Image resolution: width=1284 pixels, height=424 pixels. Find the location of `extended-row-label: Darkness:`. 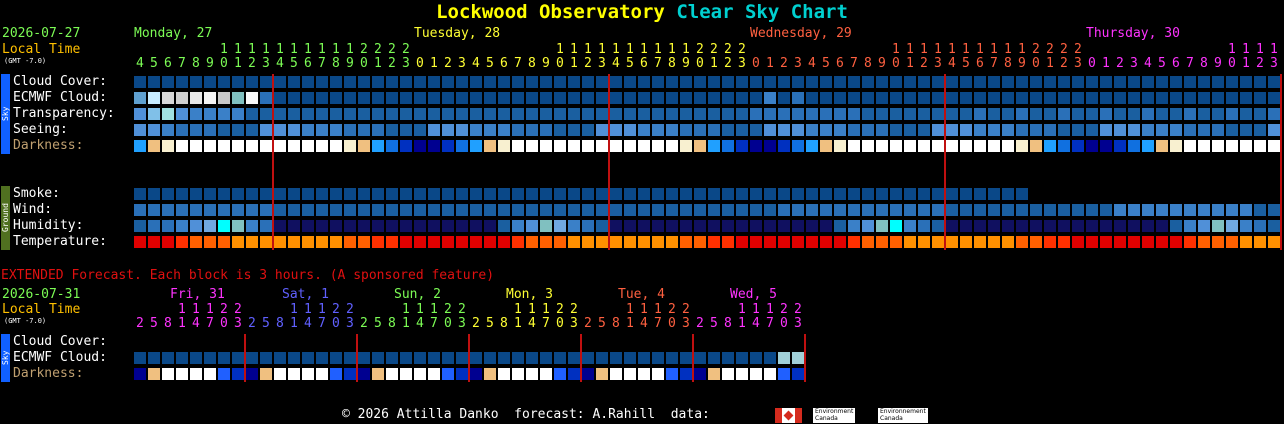

extended-row-label: Darkness: is located at coordinates (48, 373).